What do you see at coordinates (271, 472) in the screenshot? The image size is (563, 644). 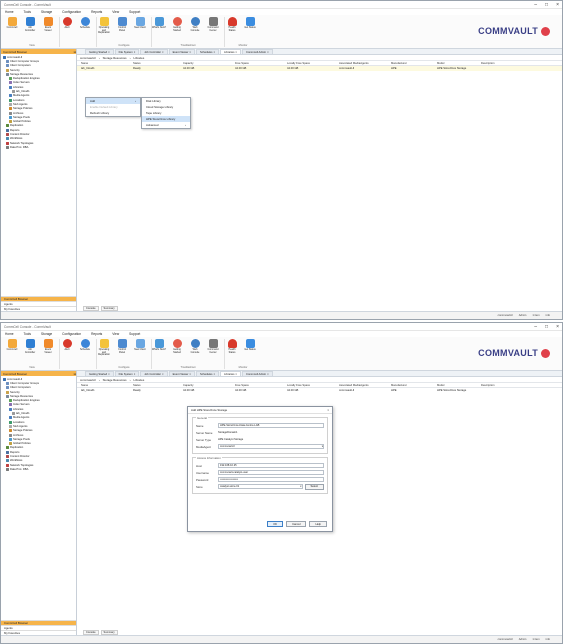 I see `username-field: commvault-catalyst-user` at bounding box center [271, 472].